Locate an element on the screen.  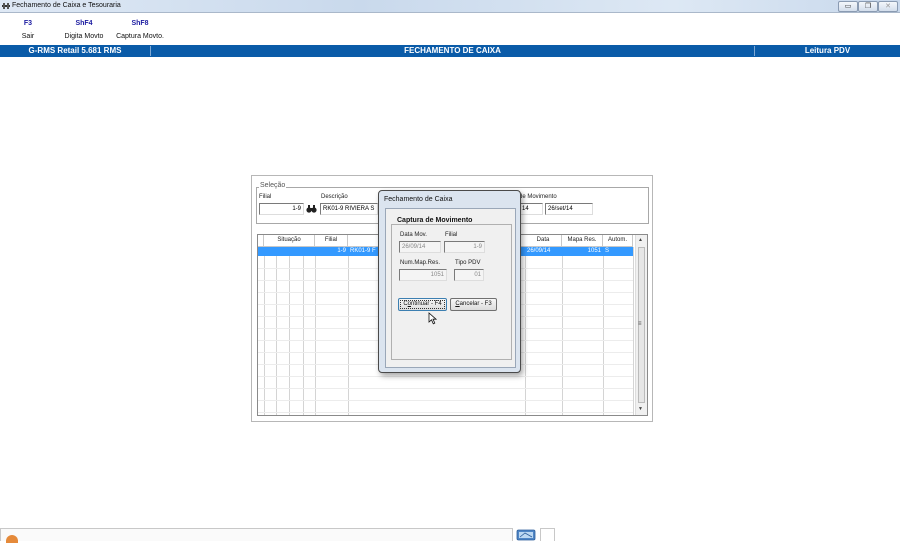
grid-vertical-scrollbar: ▲ ≡ ▼ is located at coordinates (641, 325).